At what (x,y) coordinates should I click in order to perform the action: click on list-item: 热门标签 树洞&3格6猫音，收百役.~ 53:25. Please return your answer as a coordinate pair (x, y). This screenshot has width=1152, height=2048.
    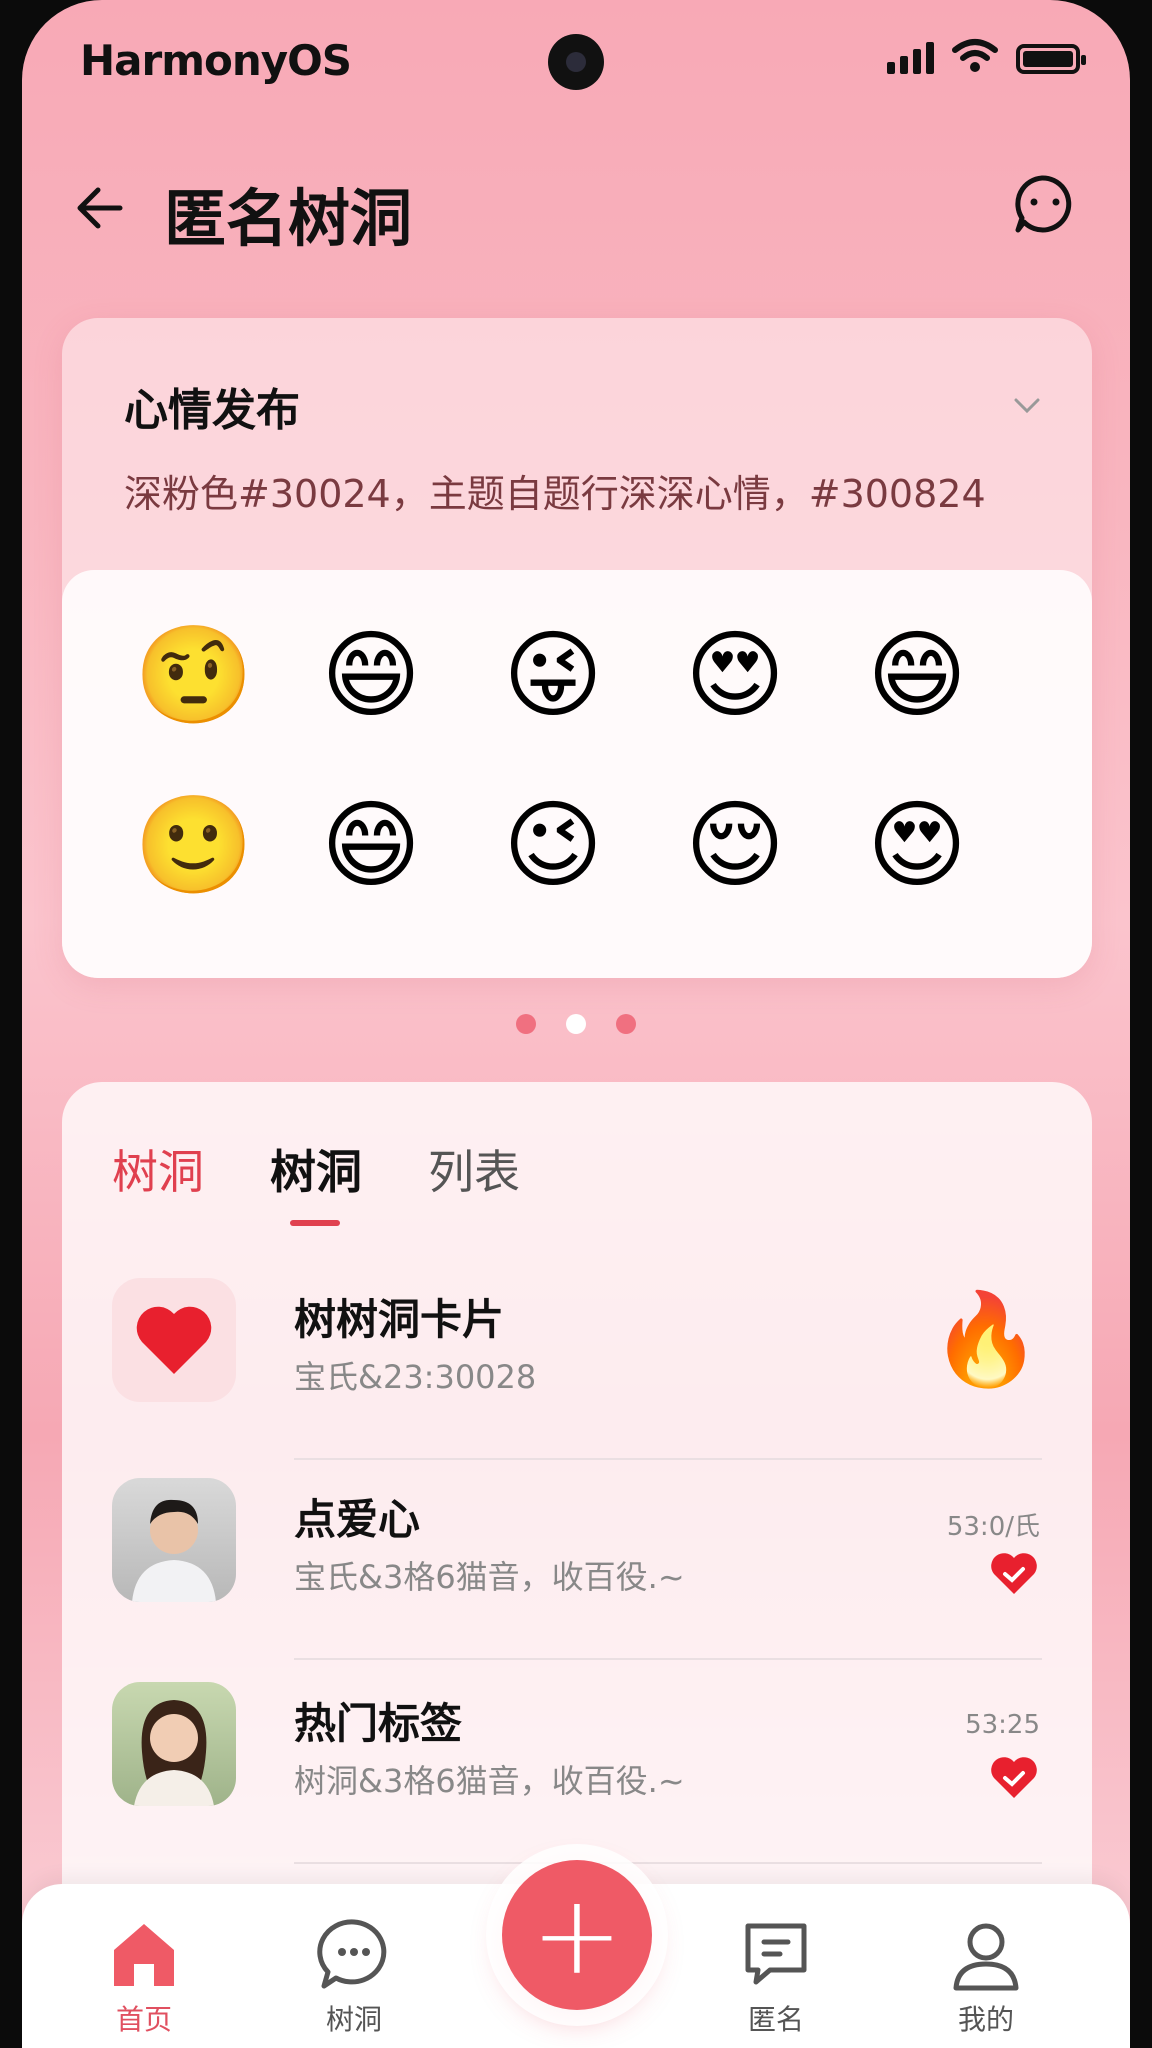
    Looking at the image, I should click on (577, 1764).